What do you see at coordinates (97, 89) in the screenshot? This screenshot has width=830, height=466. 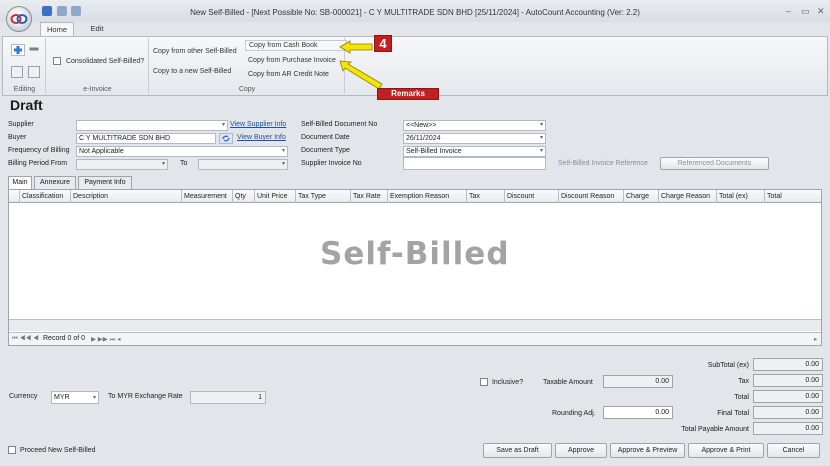 I see `einvoice-group-label: e-Invoice` at bounding box center [97, 89].